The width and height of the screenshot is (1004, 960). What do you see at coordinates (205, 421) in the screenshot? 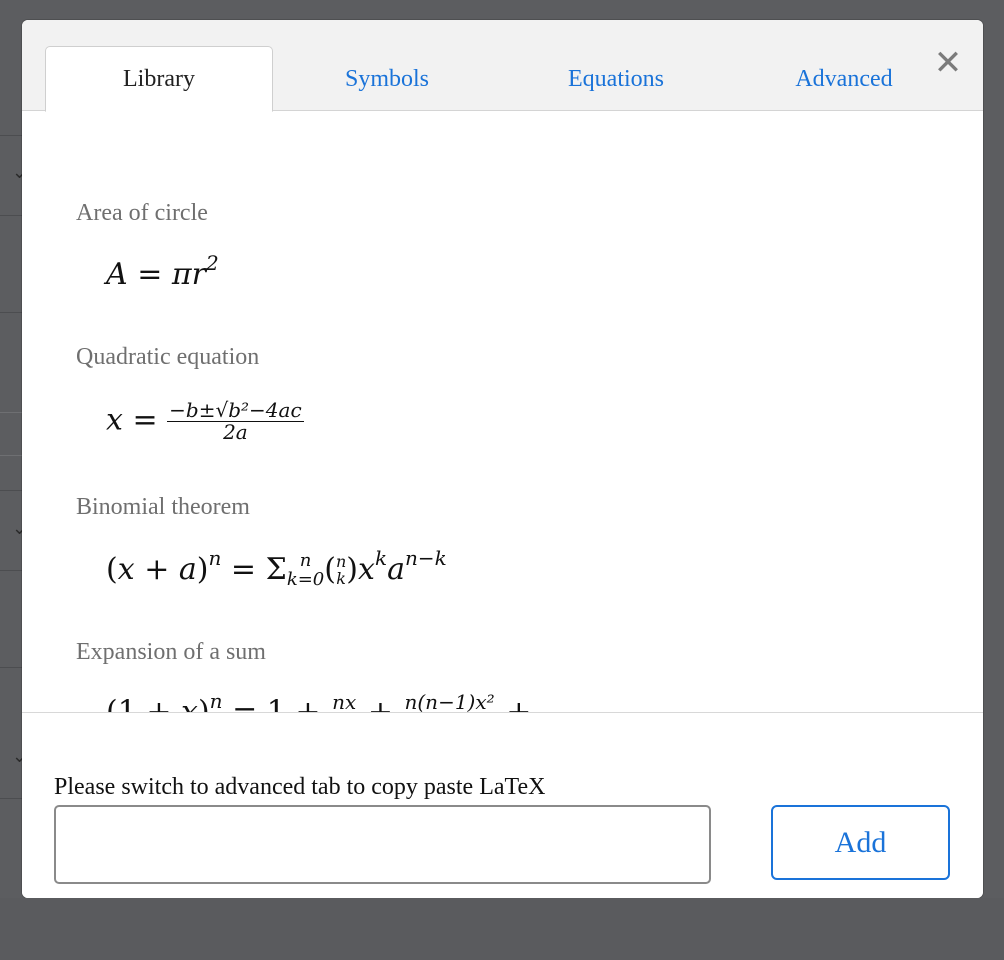
I see `formula-quadratic-equation: x = −b±√b²−4ac 2a` at bounding box center [205, 421].